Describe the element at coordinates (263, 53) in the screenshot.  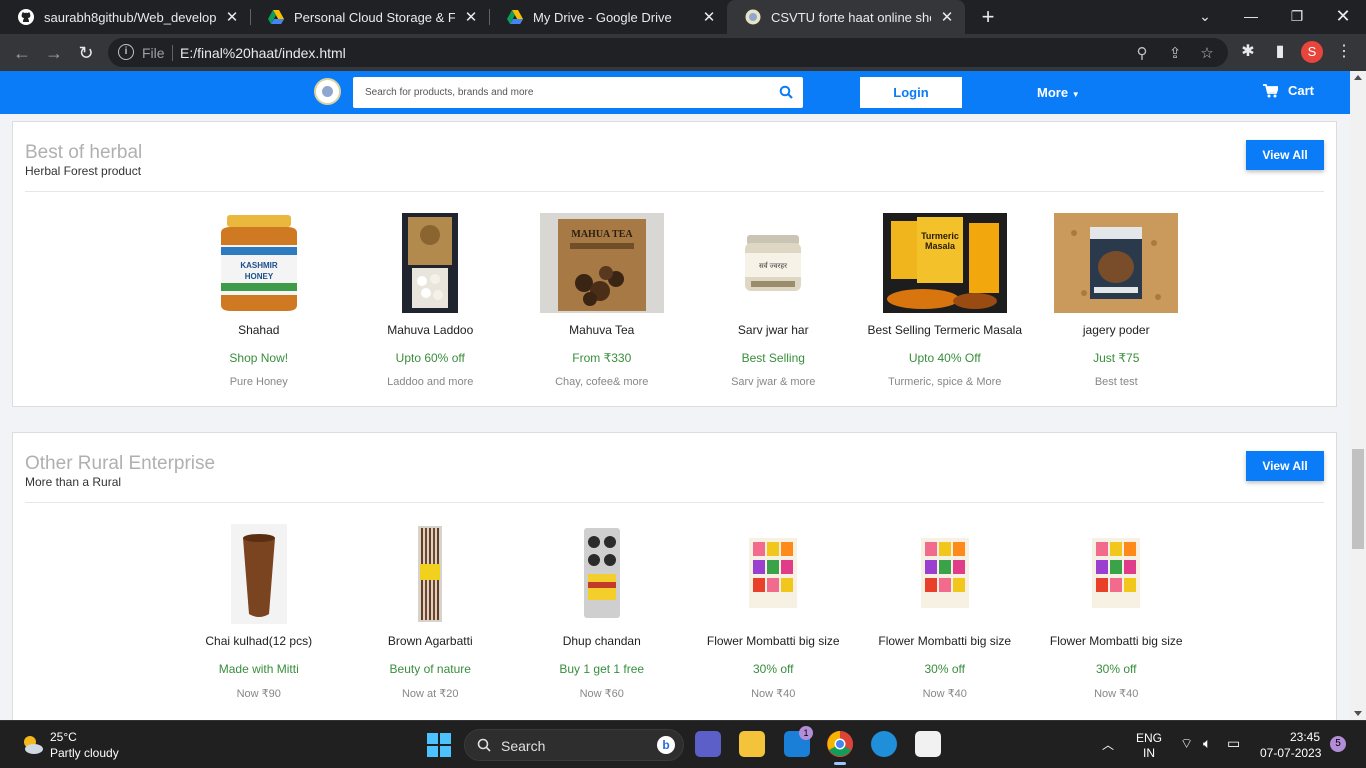
I see `url-text: E:/final%20haat/index.html` at that location.